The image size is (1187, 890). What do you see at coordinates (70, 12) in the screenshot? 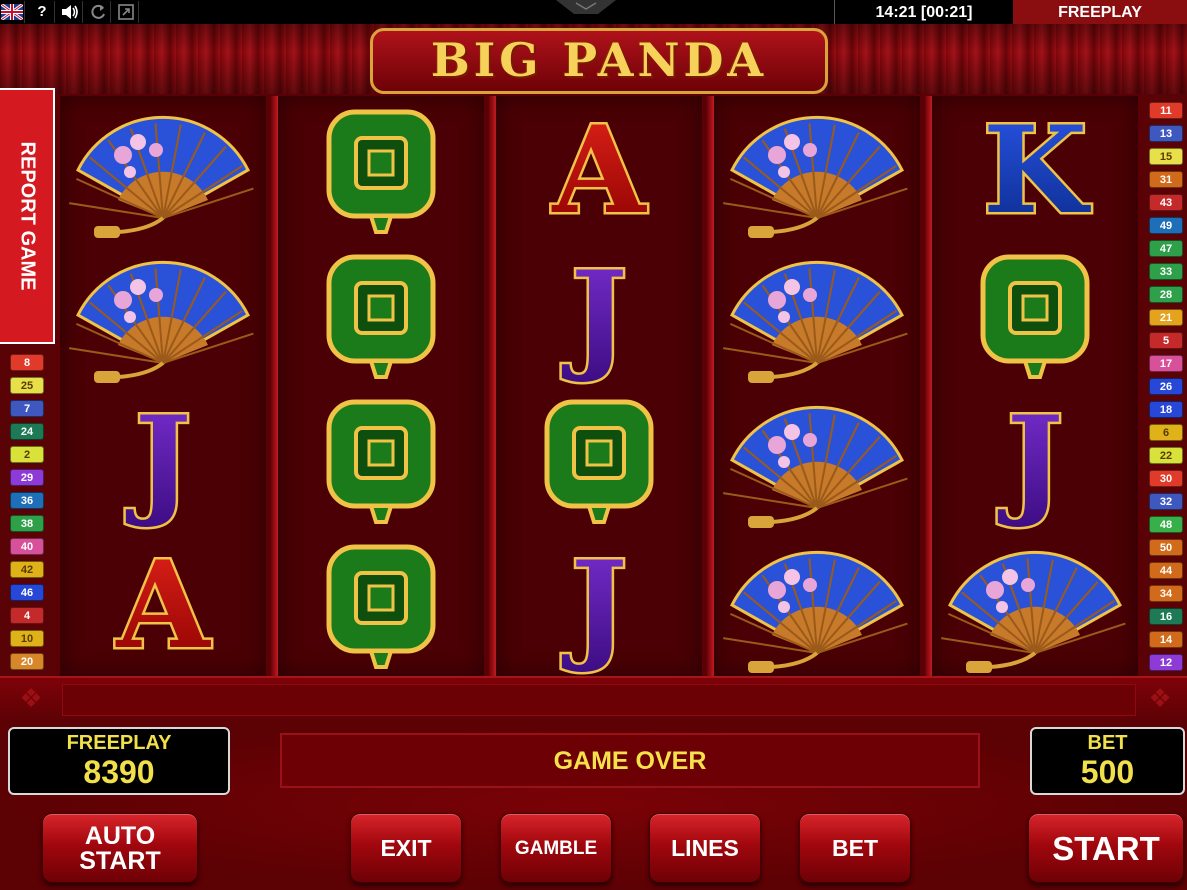
I see `sound-icon` at bounding box center [70, 12].